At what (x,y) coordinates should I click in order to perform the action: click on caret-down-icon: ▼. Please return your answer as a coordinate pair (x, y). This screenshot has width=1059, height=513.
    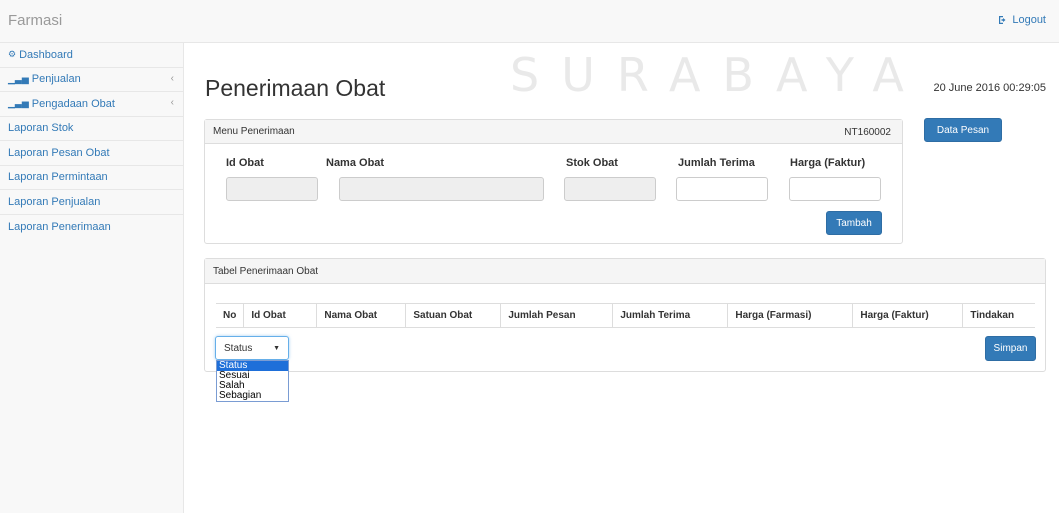
    Looking at the image, I should click on (276, 348).